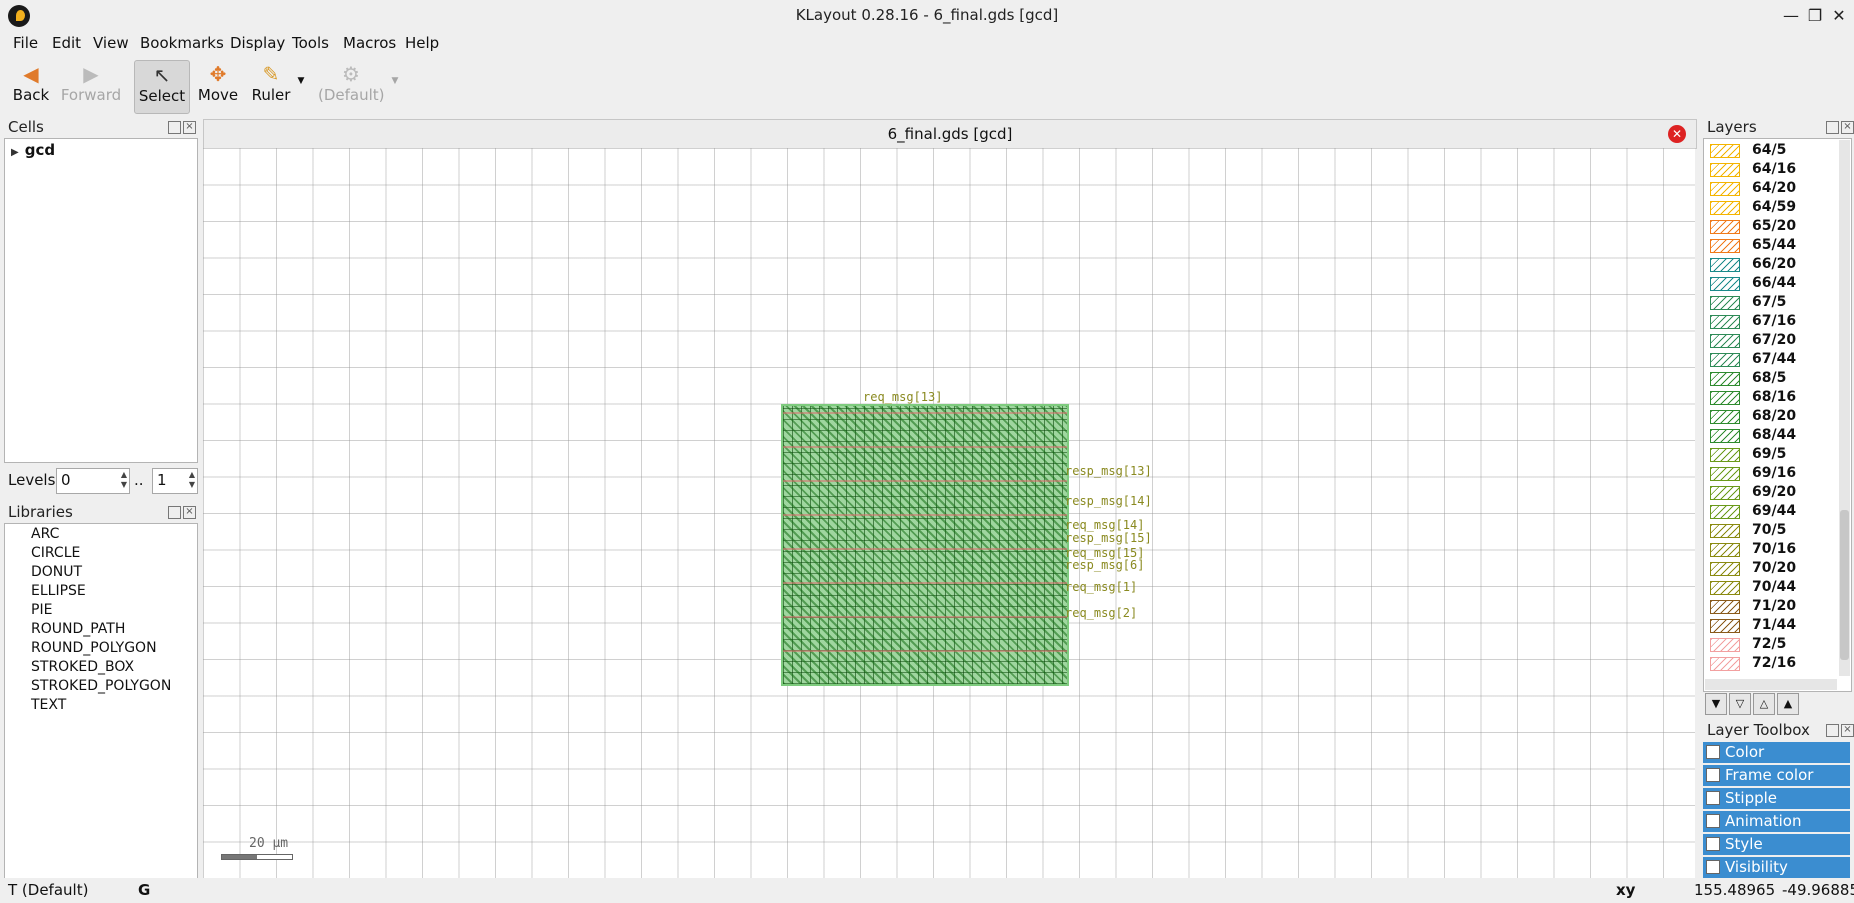  I want to click on layer-row: 70/20, so click(1772, 569).